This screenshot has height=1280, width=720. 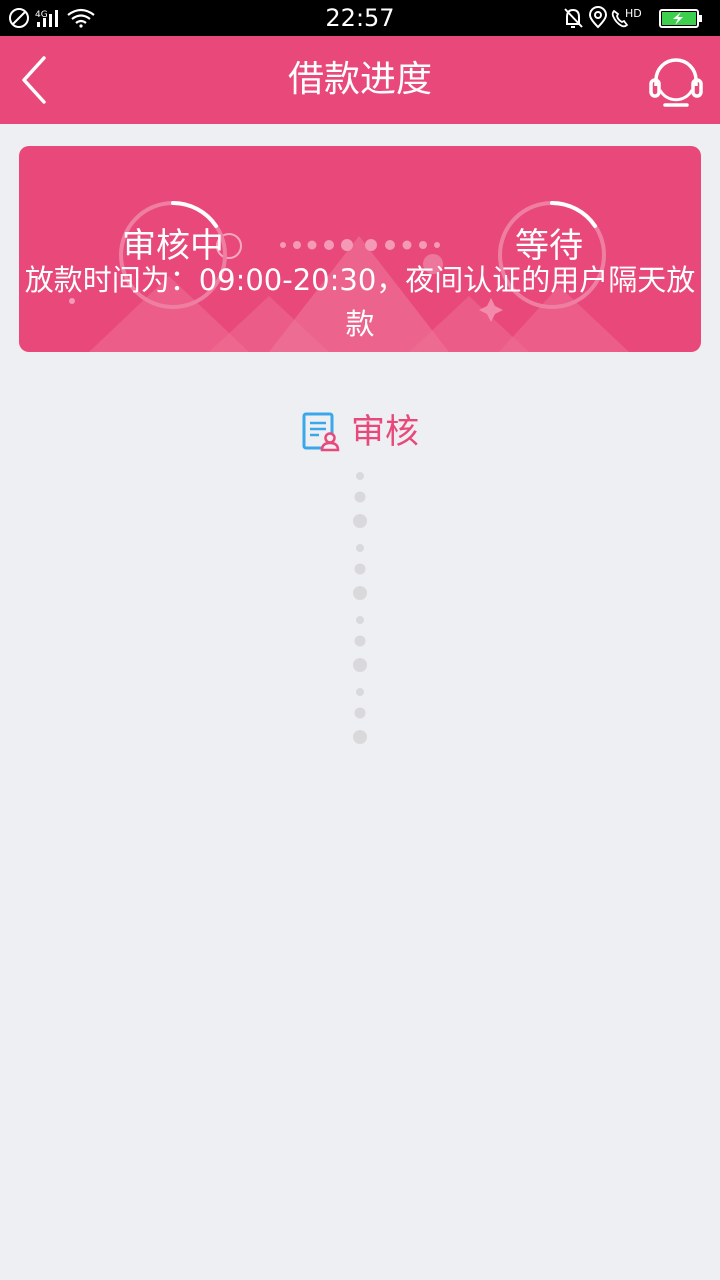 I want to click on headset-icon, so click(x=676, y=82).